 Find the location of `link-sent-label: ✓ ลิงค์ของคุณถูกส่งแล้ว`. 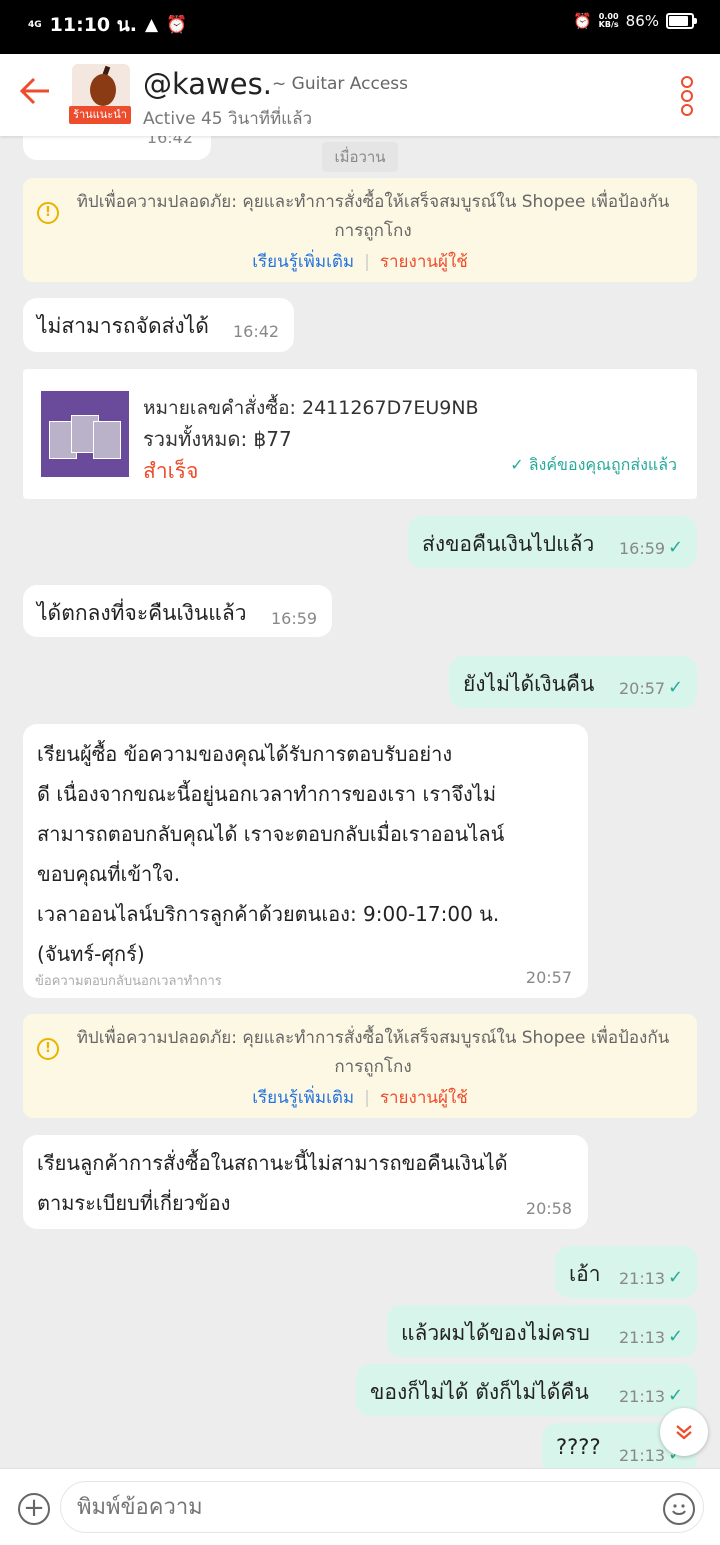

link-sent-label: ✓ ลิงค์ของคุณถูกส่งแล้ว is located at coordinates (593, 464).